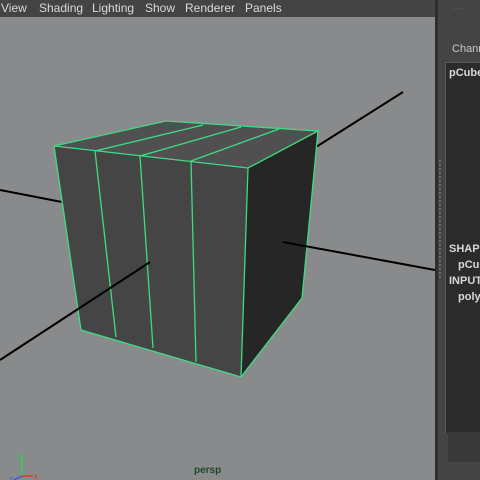 The width and height of the screenshot is (480, 480). Describe the element at coordinates (210, 8) in the screenshot. I see `menu-renderer: Renderer` at that location.